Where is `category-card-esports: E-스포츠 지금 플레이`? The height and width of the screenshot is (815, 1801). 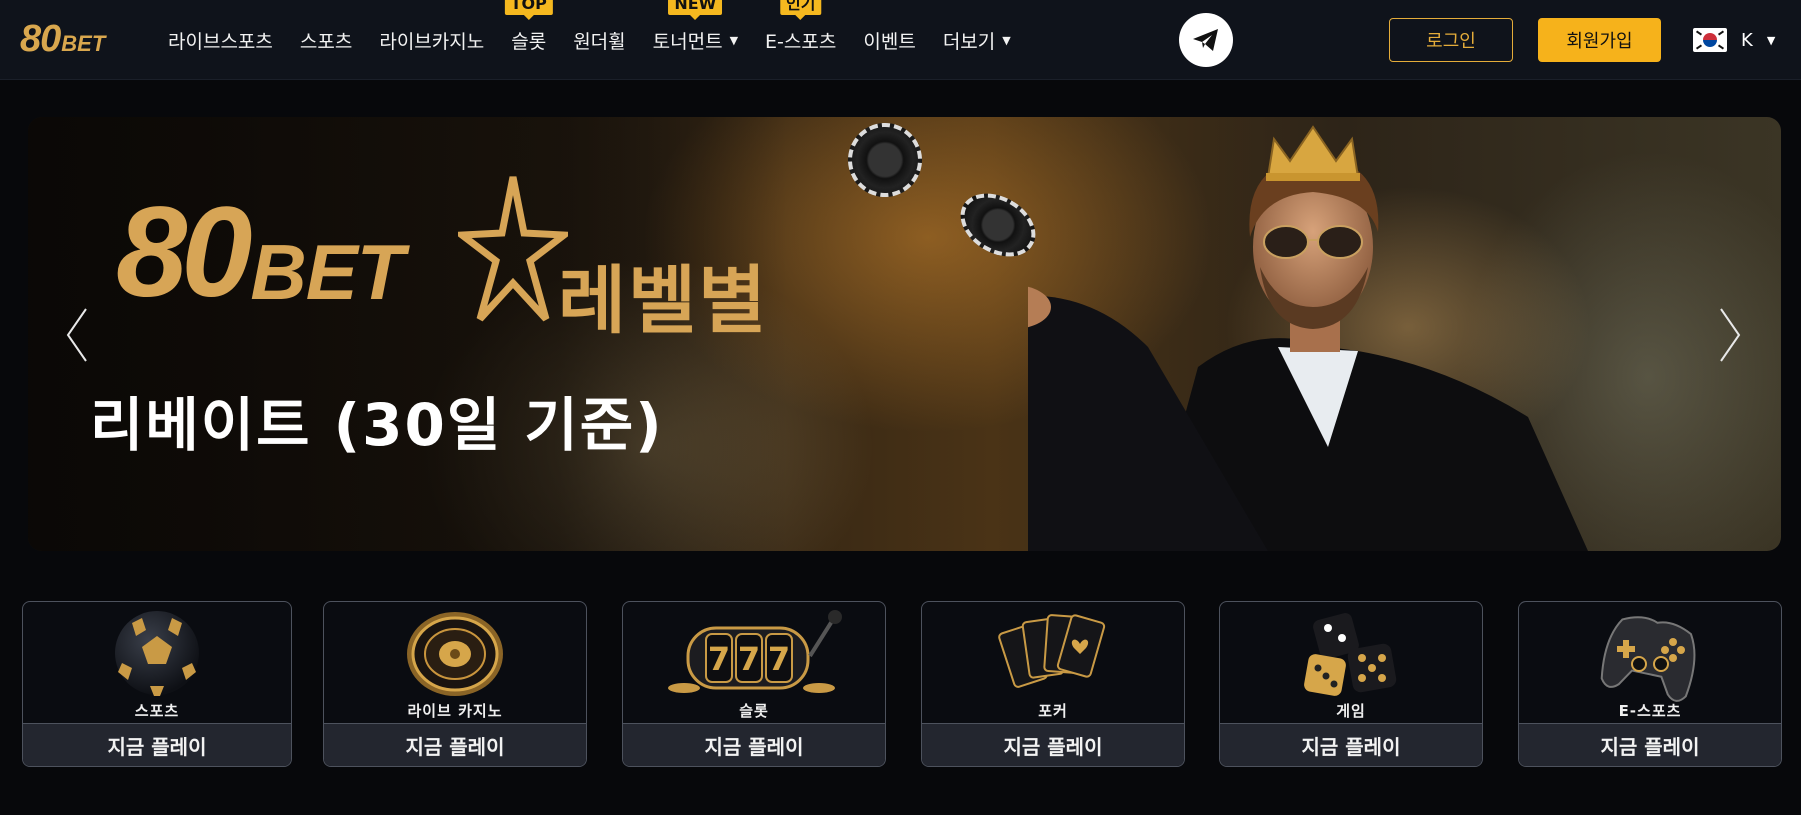 category-card-esports: E-스포츠 지금 플레이 is located at coordinates (1650, 684).